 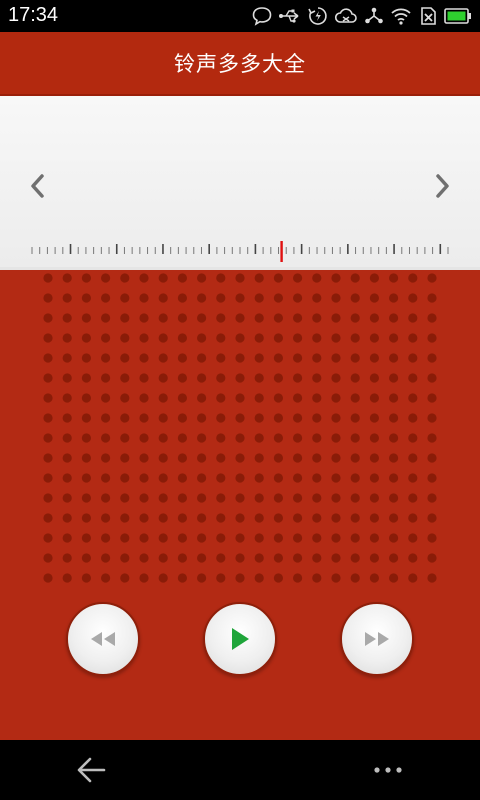 What do you see at coordinates (37, 186) in the screenshot?
I see `chevron-left-icon` at bounding box center [37, 186].